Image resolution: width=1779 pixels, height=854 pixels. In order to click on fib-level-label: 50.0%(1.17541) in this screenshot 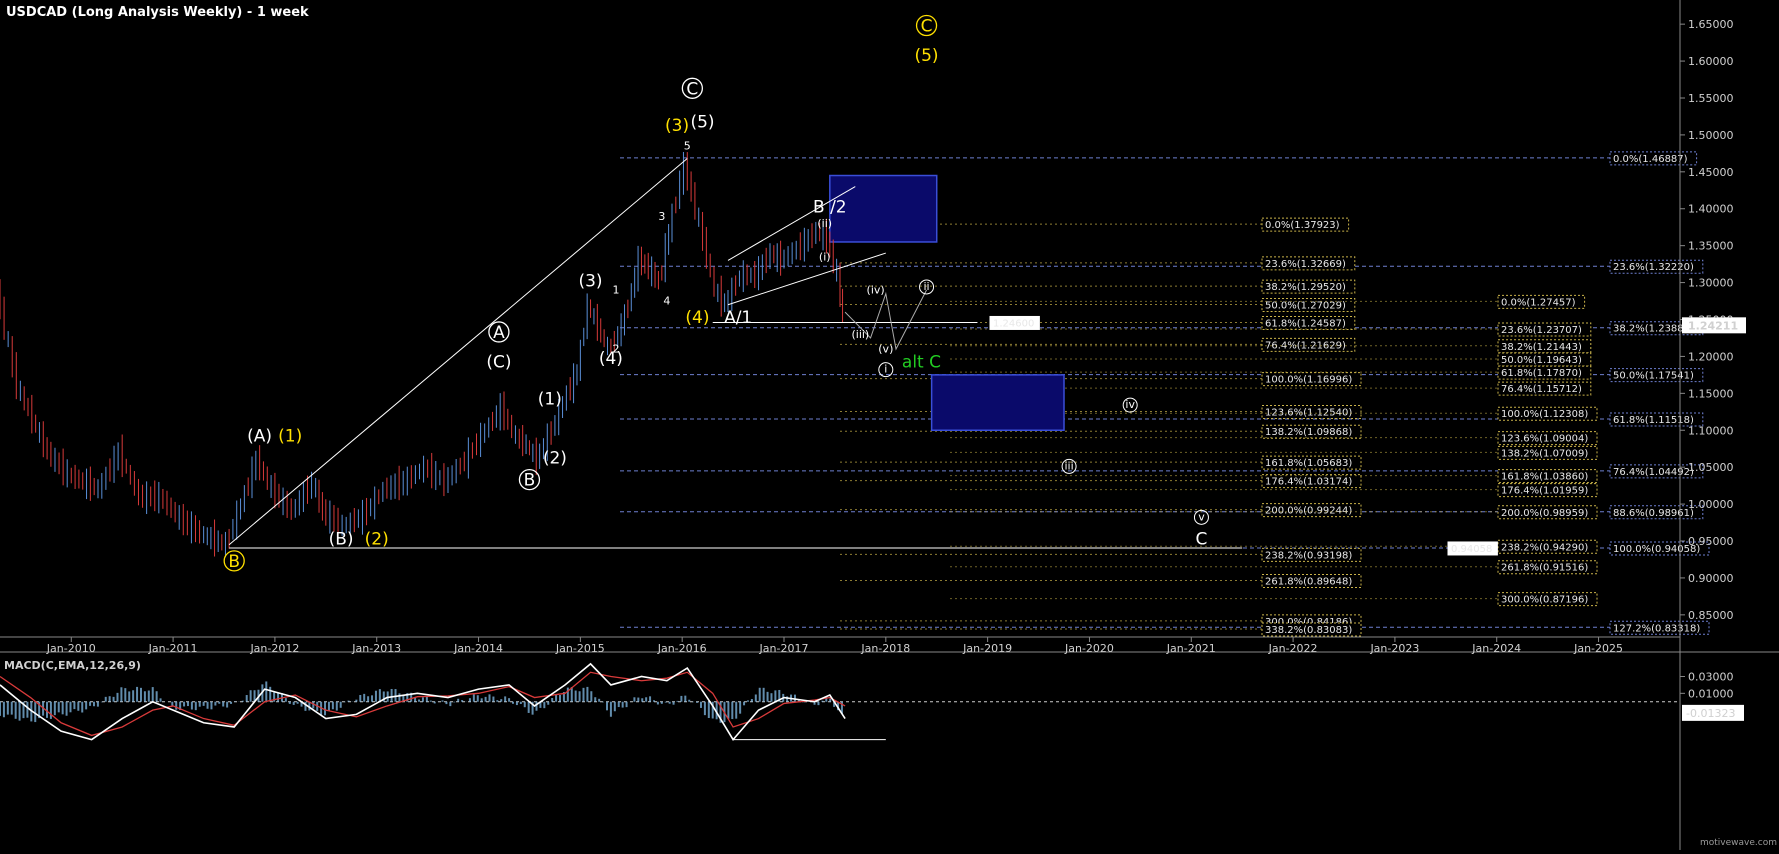, I will do `click(1653, 376)`.